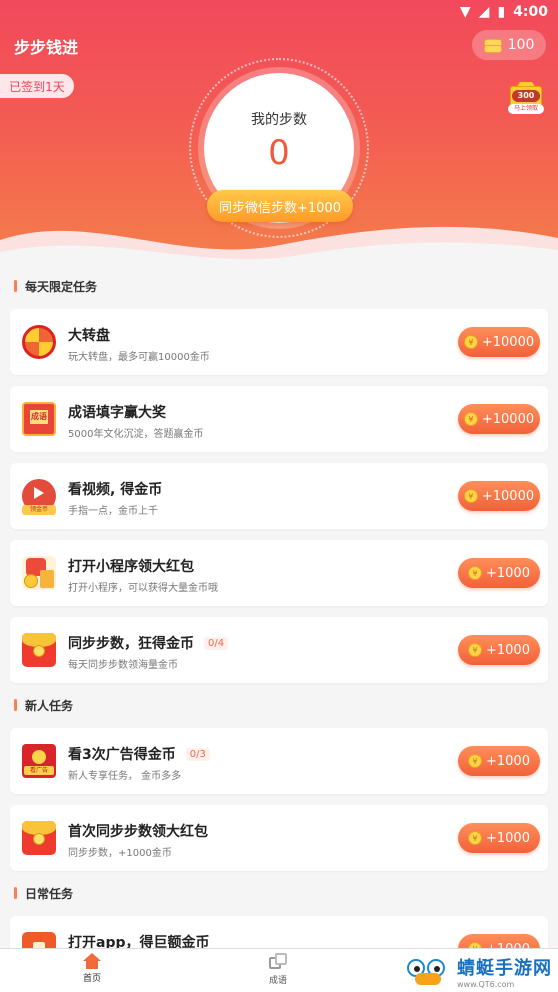 The height and width of the screenshot is (992, 558). I want to click on watermark: 蜻蜓手游网 www.QT6.com, so click(478, 971).